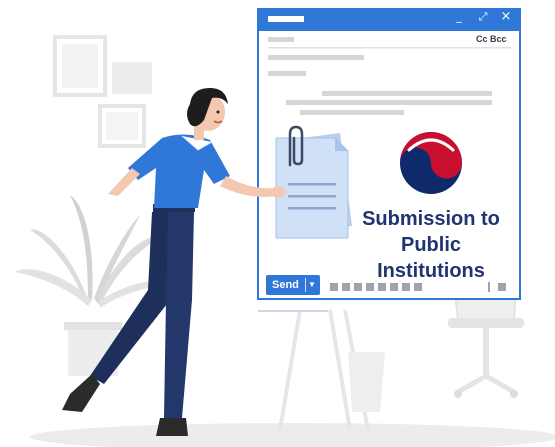 This screenshot has height=447, width=555. I want to click on wall-frames, so click(102, 91).